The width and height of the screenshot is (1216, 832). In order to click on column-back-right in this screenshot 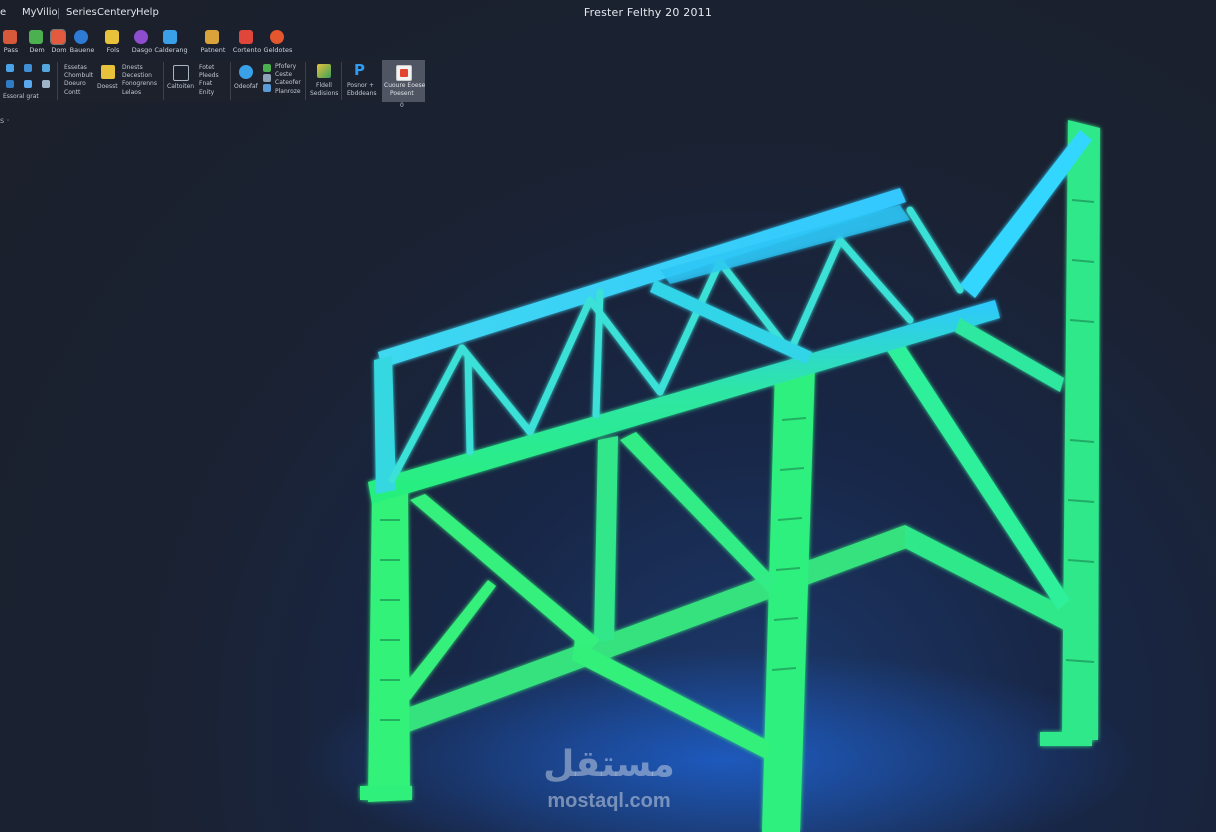, I will do `click(1081, 430)`.